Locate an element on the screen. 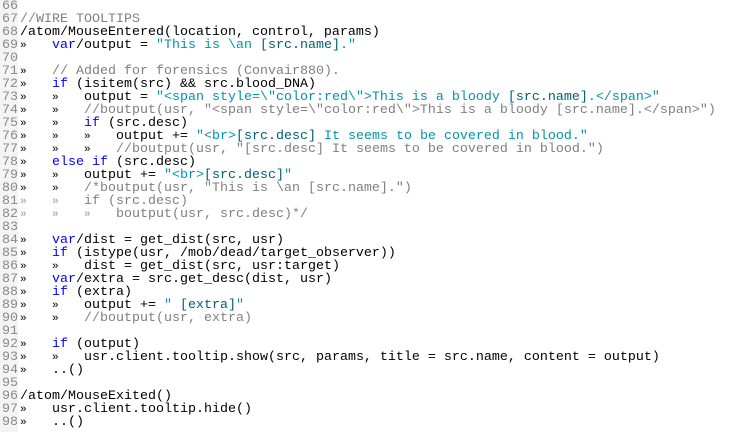 The height and width of the screenshot is (432, 732). code-text: /output = is located at coordinates (116, 45).